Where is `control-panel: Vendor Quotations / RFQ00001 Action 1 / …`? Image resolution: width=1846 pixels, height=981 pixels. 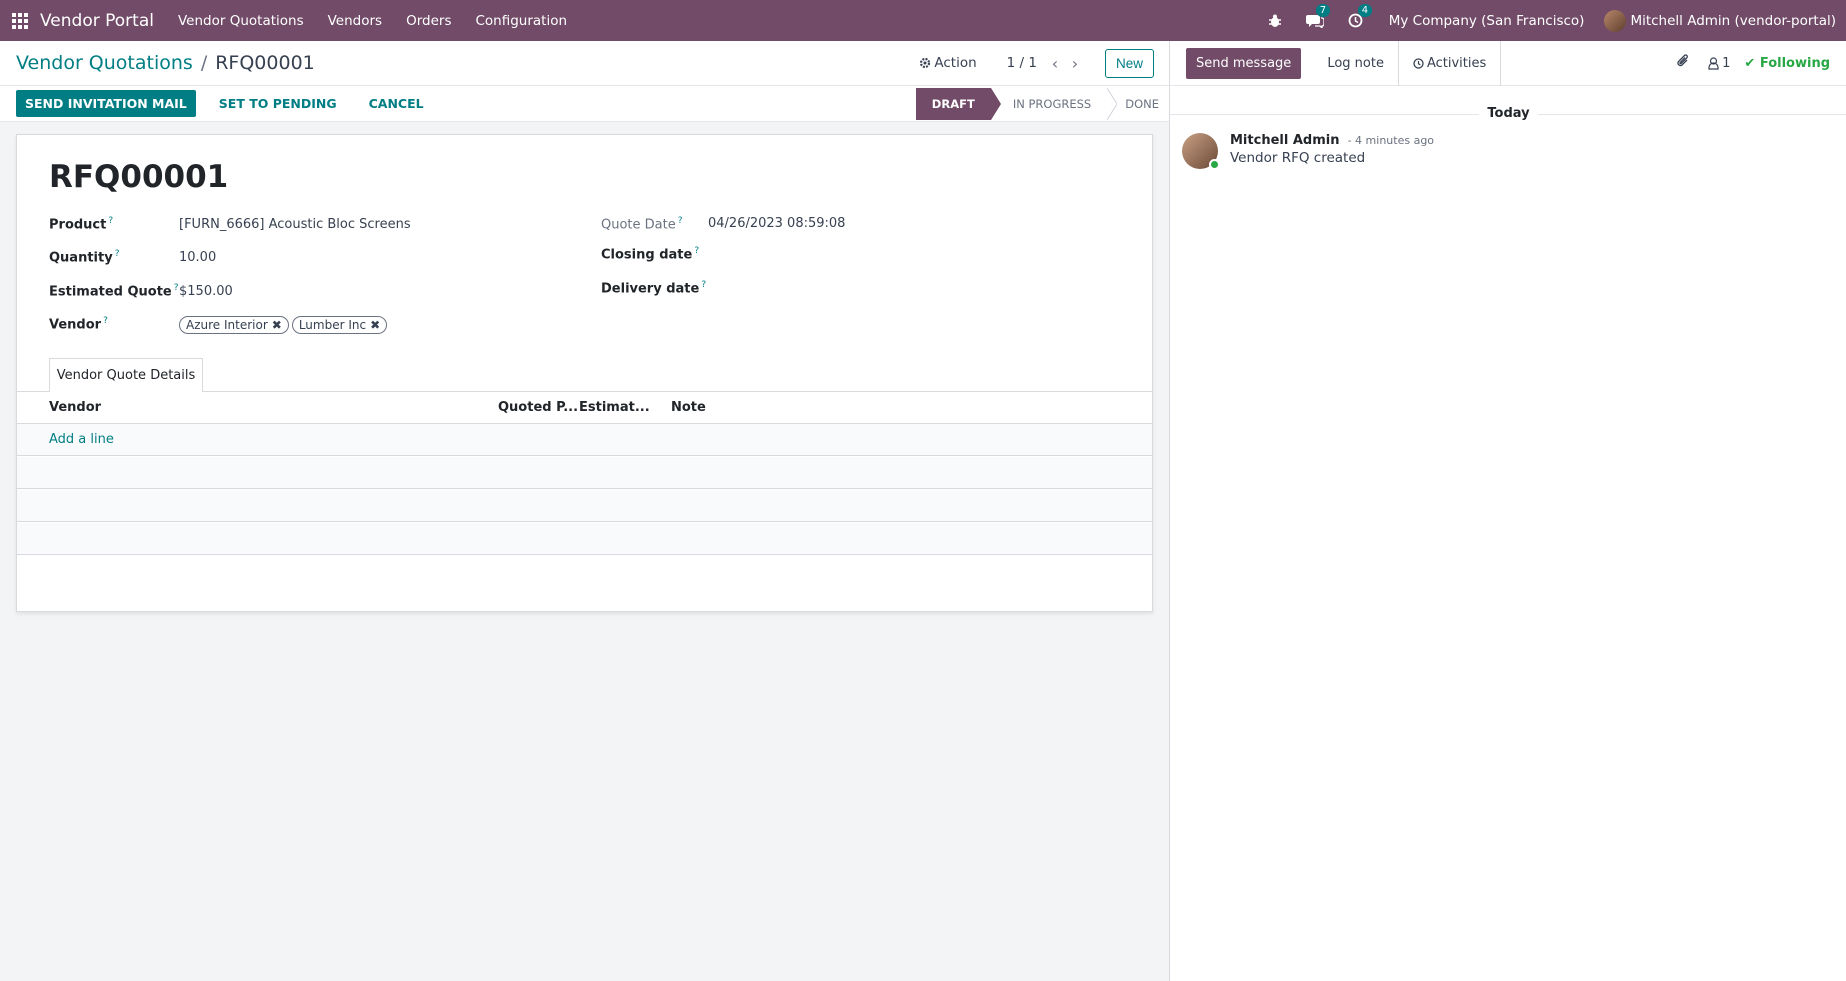 control-panel: Vendor Quotations / RFQ00001 Action 1 / … is located at coordinates (584, 63).